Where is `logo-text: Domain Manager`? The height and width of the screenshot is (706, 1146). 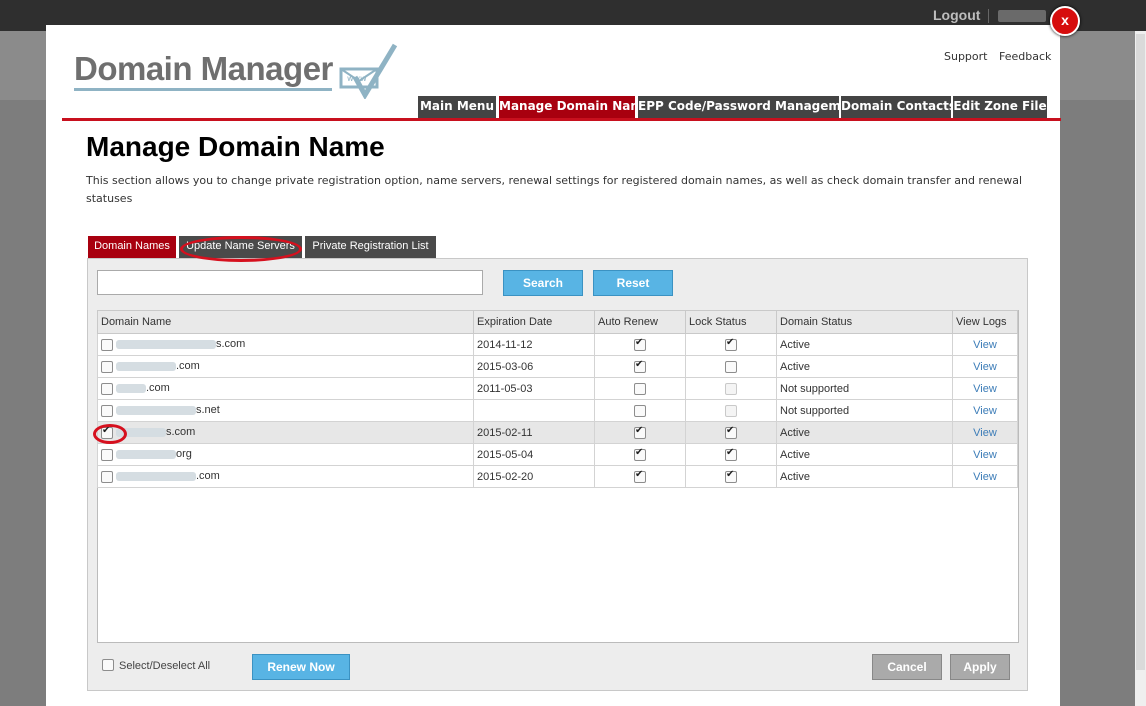 logo-text: Domain Manager is located at coordinates (203, 68).